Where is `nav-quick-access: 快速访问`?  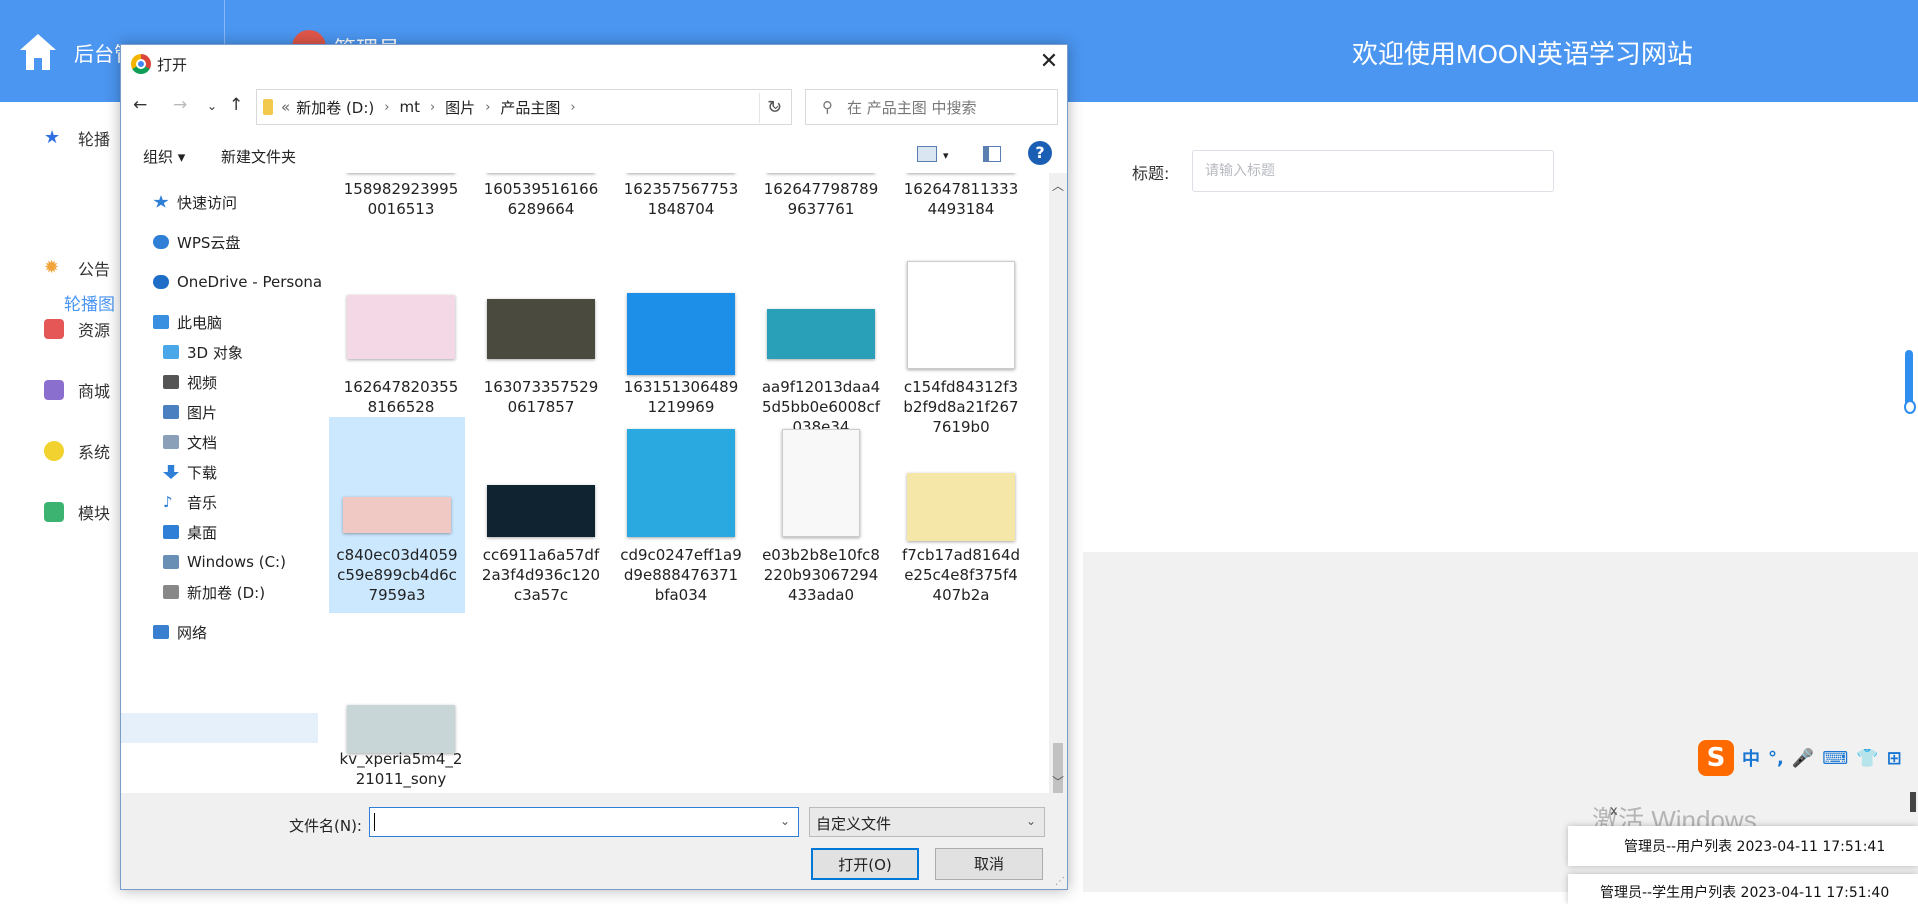 nav-quick-access: 快速访问 is located at coordinates (195, 202).